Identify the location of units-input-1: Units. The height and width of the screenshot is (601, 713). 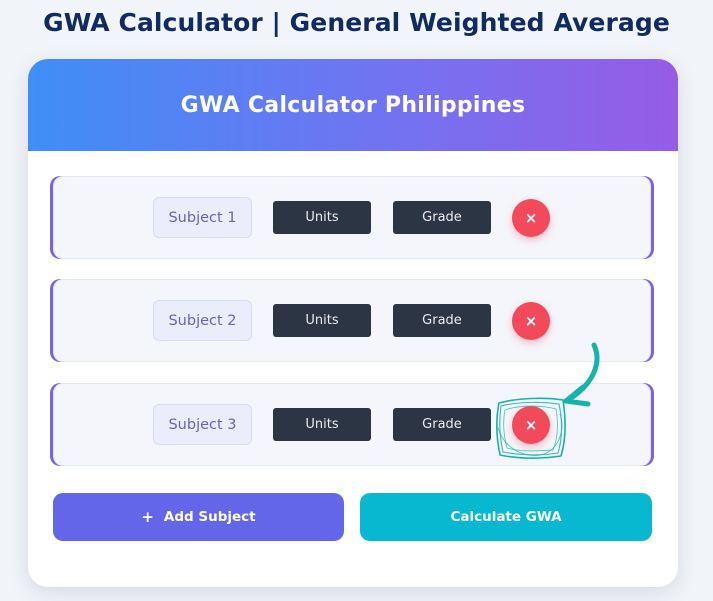
(322, 217).